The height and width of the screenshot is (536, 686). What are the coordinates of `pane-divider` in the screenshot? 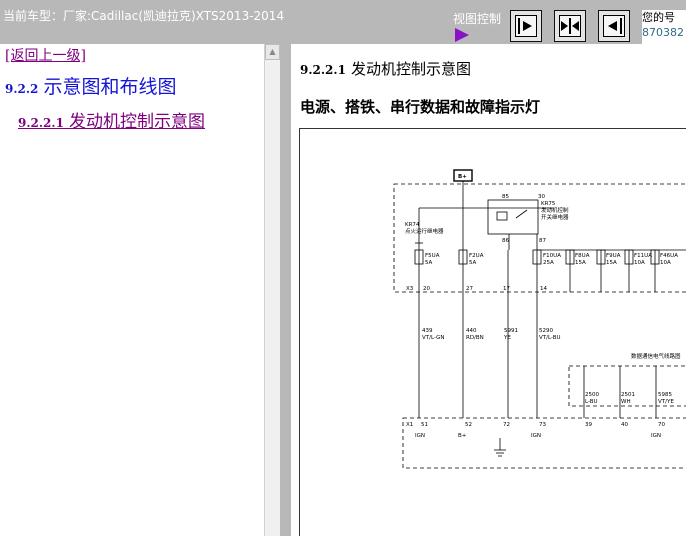 It's located at (285, 290).